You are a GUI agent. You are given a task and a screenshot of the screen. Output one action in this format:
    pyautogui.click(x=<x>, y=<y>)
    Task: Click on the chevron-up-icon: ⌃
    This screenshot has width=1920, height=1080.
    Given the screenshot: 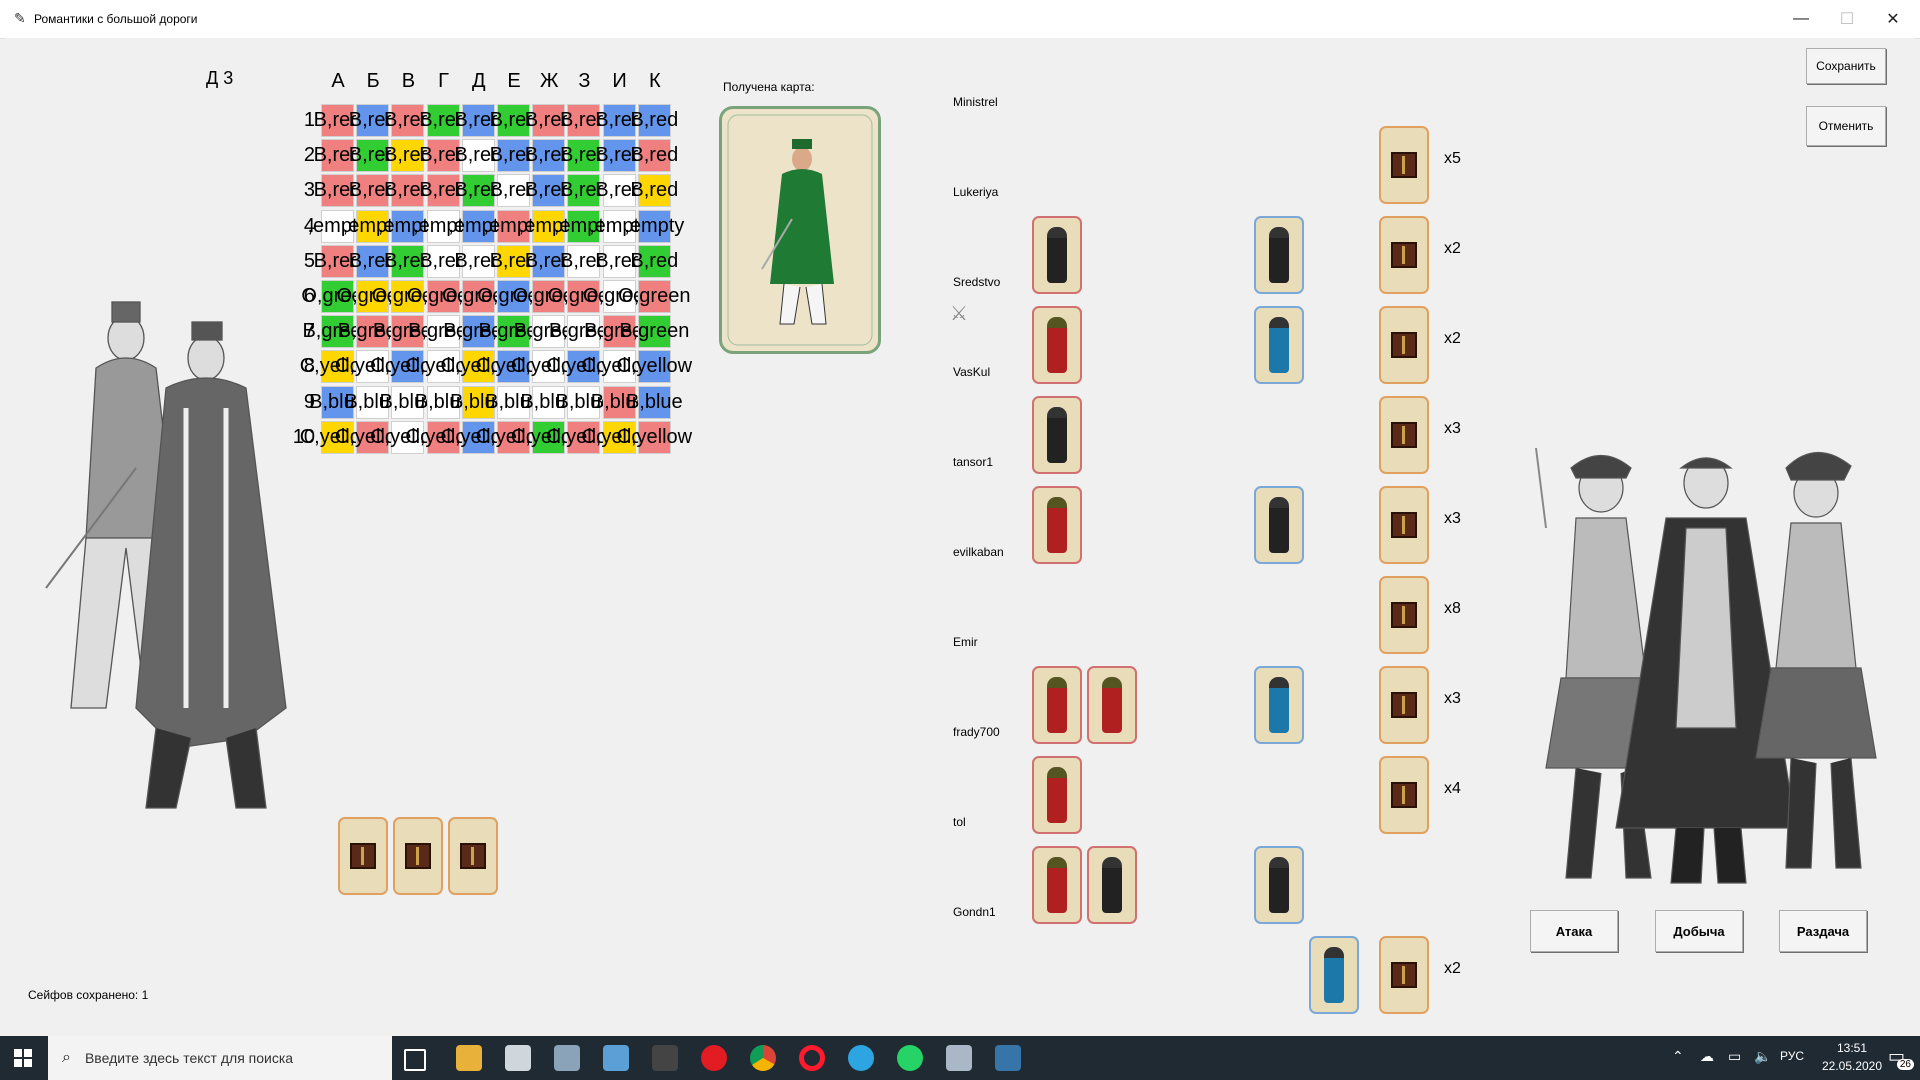 What is the action you would take?
    pyautogui.click(x=1678, y=1056)
    